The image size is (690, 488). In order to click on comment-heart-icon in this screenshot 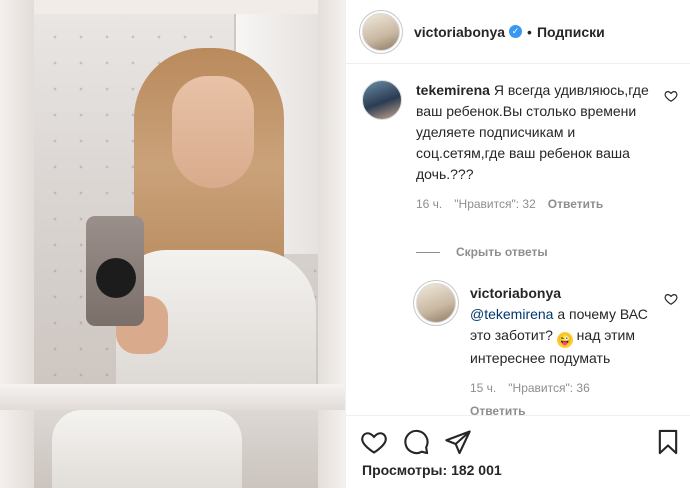, I will do `click(671, 96)`.